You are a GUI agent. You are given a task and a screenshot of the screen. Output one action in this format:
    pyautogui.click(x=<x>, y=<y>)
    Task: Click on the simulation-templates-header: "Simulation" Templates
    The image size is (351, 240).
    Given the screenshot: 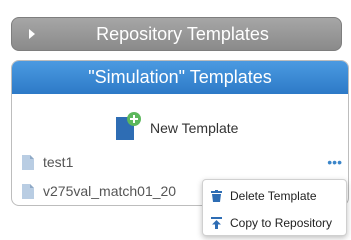 What is the action you would take?
    pyautogui.click(x=180, y=77)
    